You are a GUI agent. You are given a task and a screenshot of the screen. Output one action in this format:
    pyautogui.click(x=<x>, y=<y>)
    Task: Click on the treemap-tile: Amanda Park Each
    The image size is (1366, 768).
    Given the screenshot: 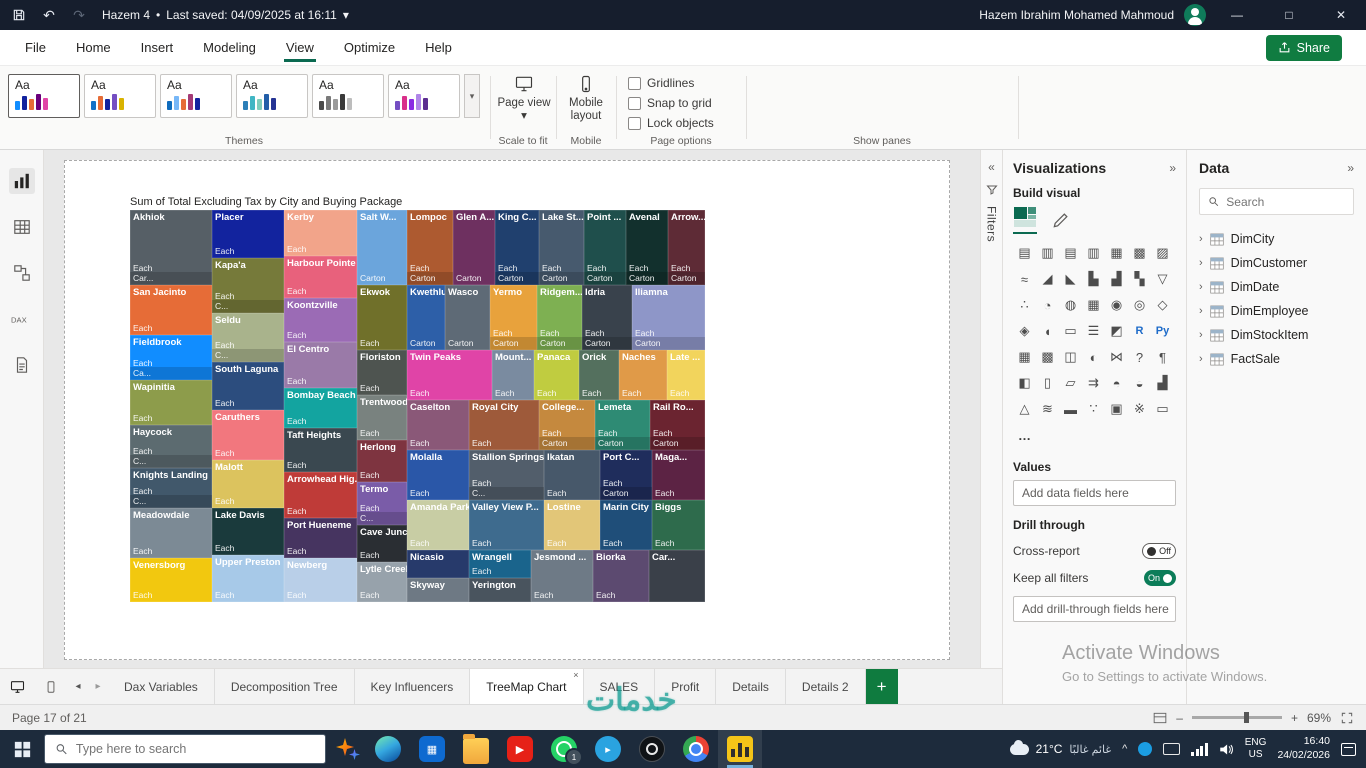 What is the action you would take?
    pyautogui.click(x=438, y=525)
    